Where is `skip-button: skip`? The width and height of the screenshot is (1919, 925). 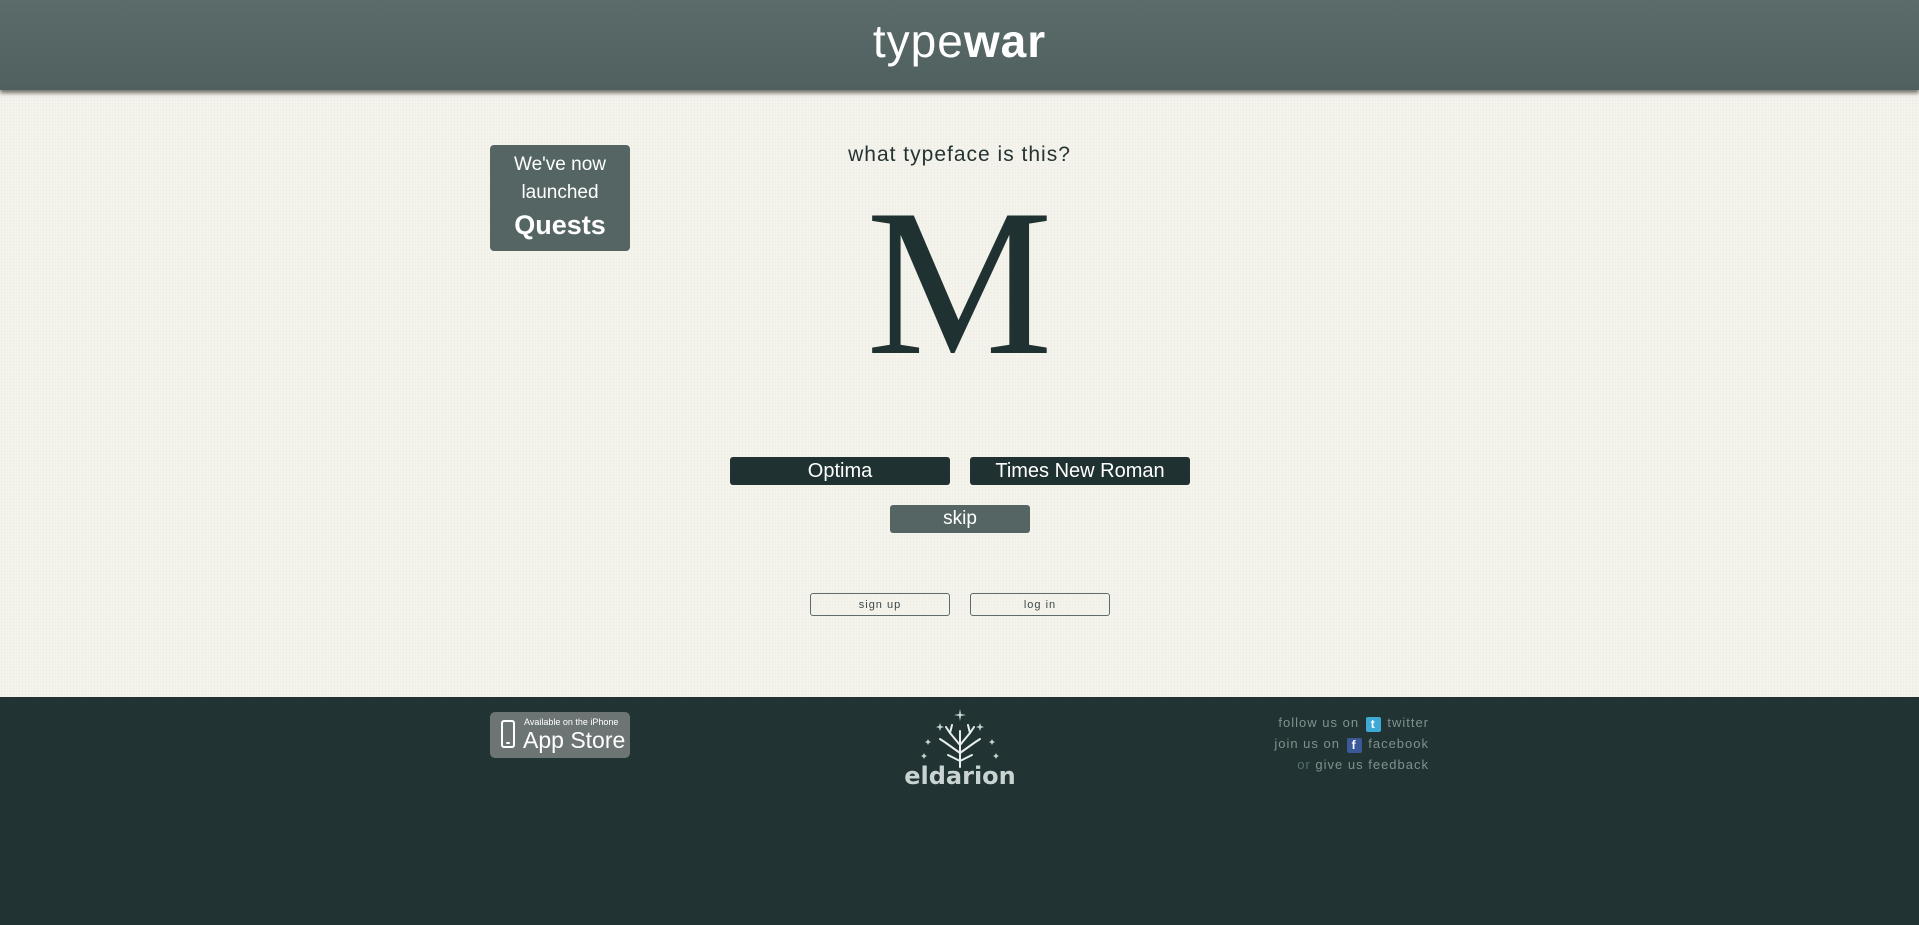
skip-button: skip is located at coordinates (960, 519).